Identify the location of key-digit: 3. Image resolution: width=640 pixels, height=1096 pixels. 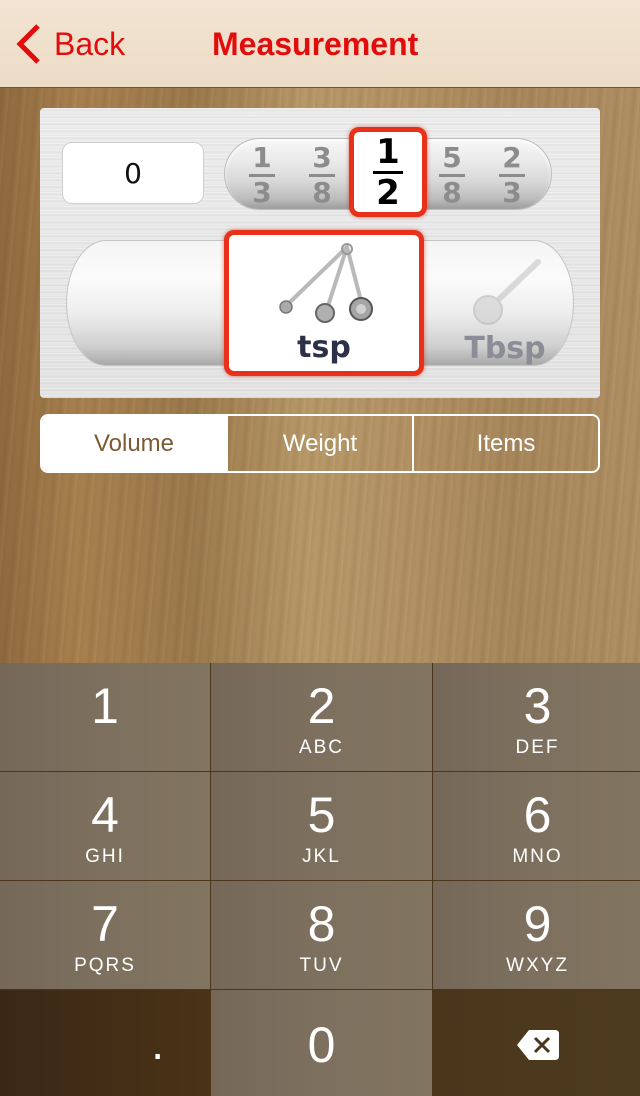
(537, 706).